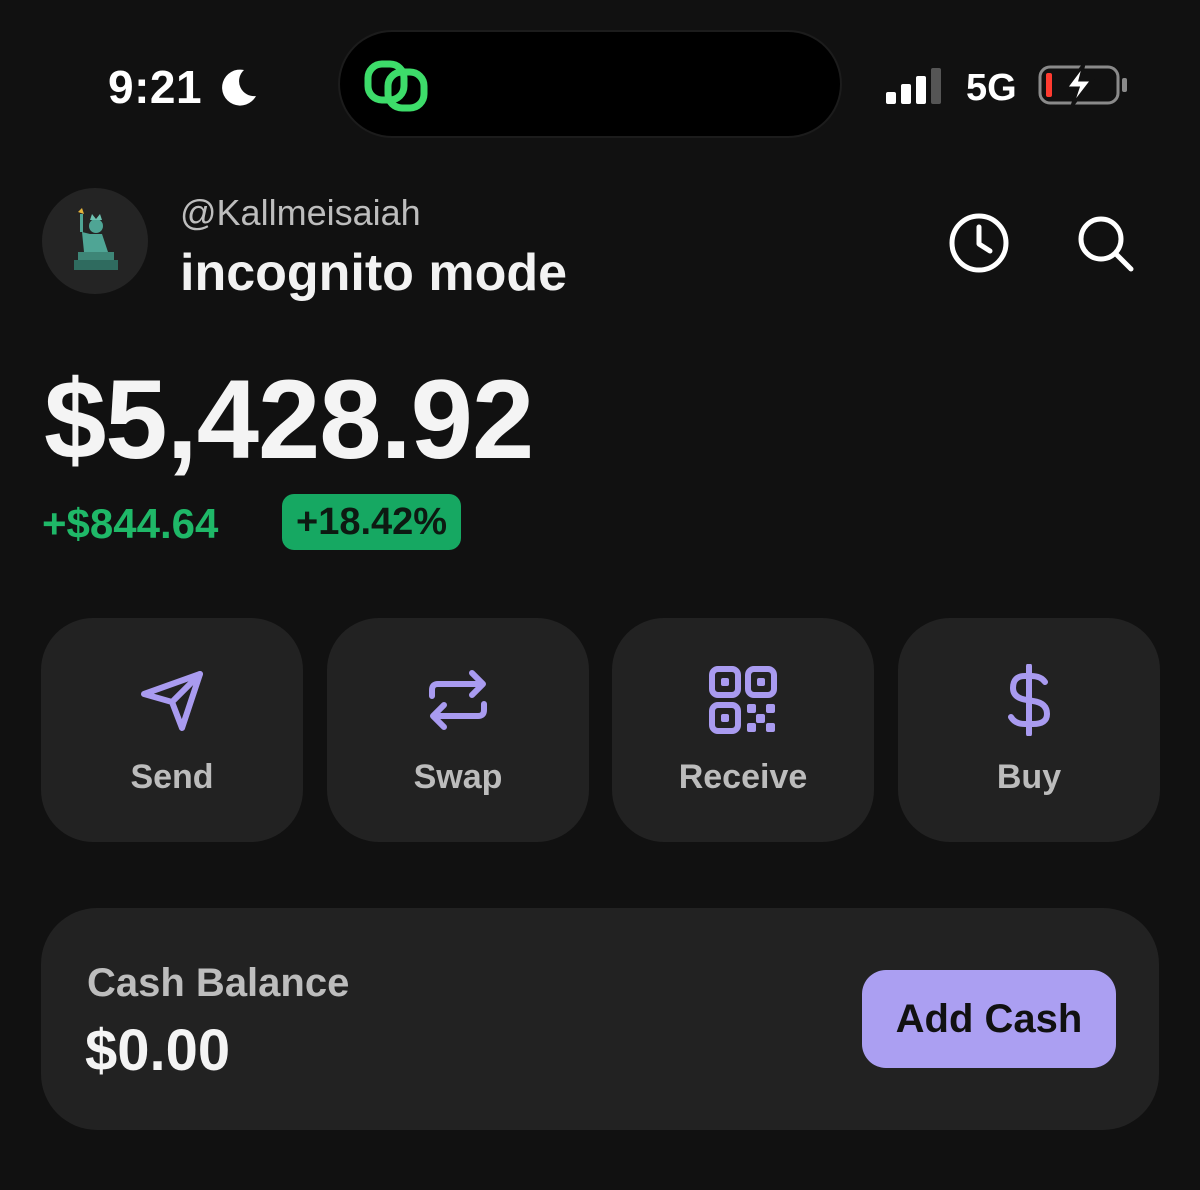 The image size is (1200, 1190). What do you see at coordinates (218, 983) in the screenshot?
I see `cash-balance-label: Cash Balance` at bounding box center [218, 983].